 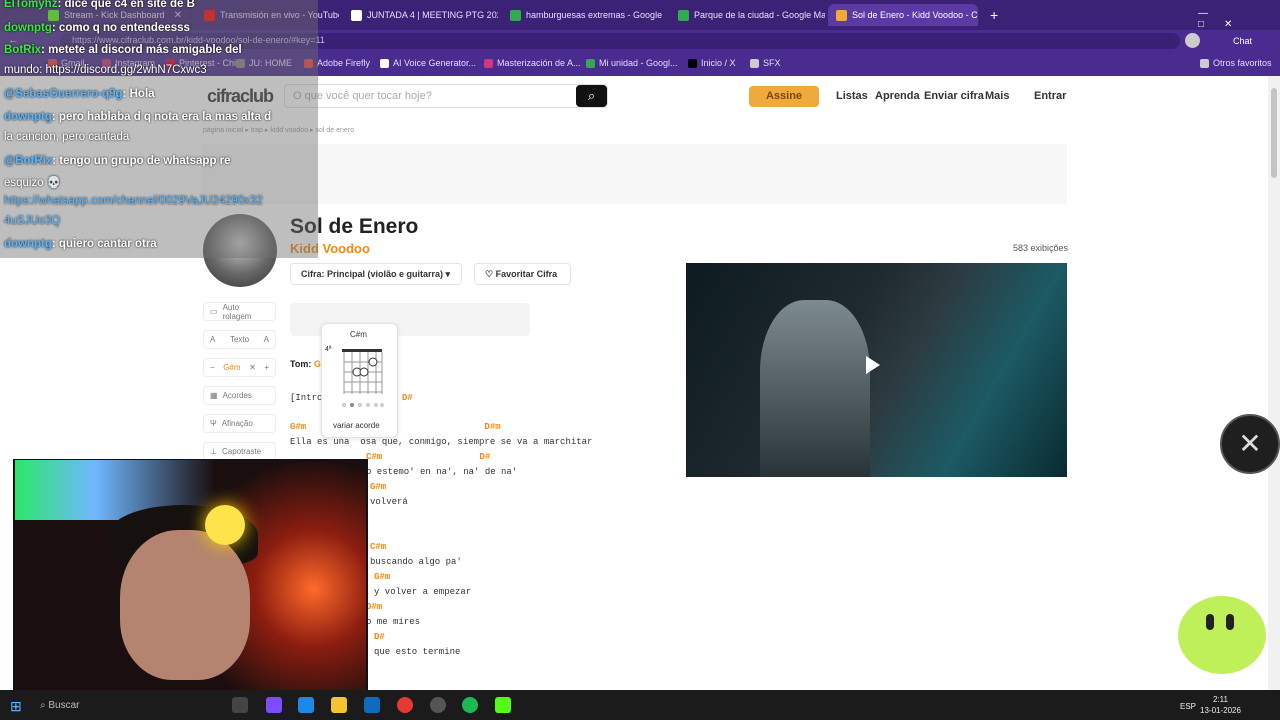 I want to click on text-size-control: A Texto A, so click(x=239, y=339).